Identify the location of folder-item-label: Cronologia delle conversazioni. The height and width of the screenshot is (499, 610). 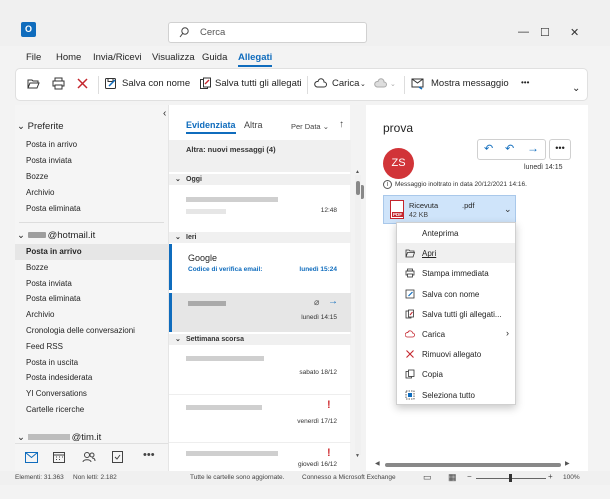
(80, 330).